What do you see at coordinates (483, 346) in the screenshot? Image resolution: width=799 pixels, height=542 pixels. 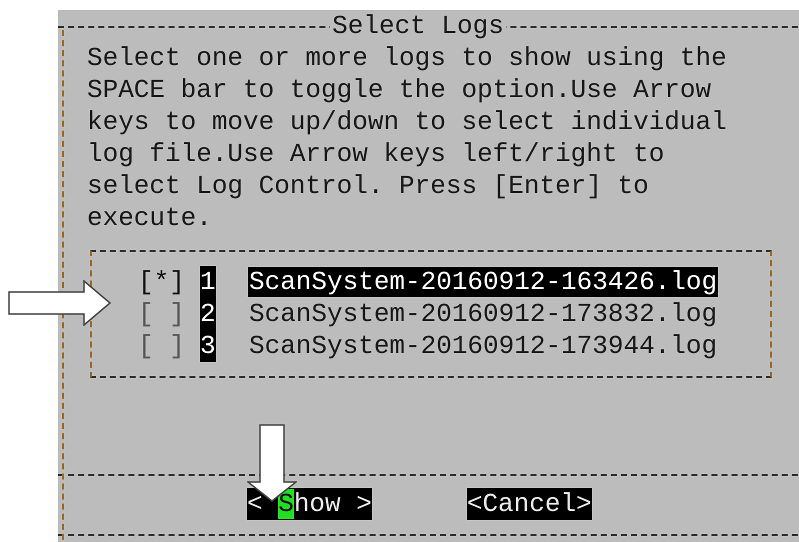 I see `log-file-item: ScanSystem-20160912-173944.log` at bounding box center [483, 346].